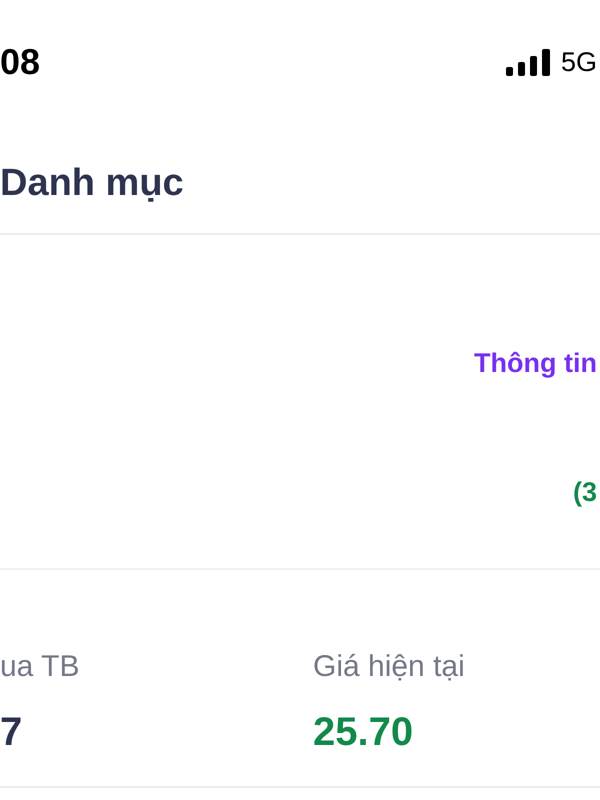  What do you see at coordinates (40, 667) in the screenshot?
I see `stat-label: ua TB` at bounding box center [40, 667].